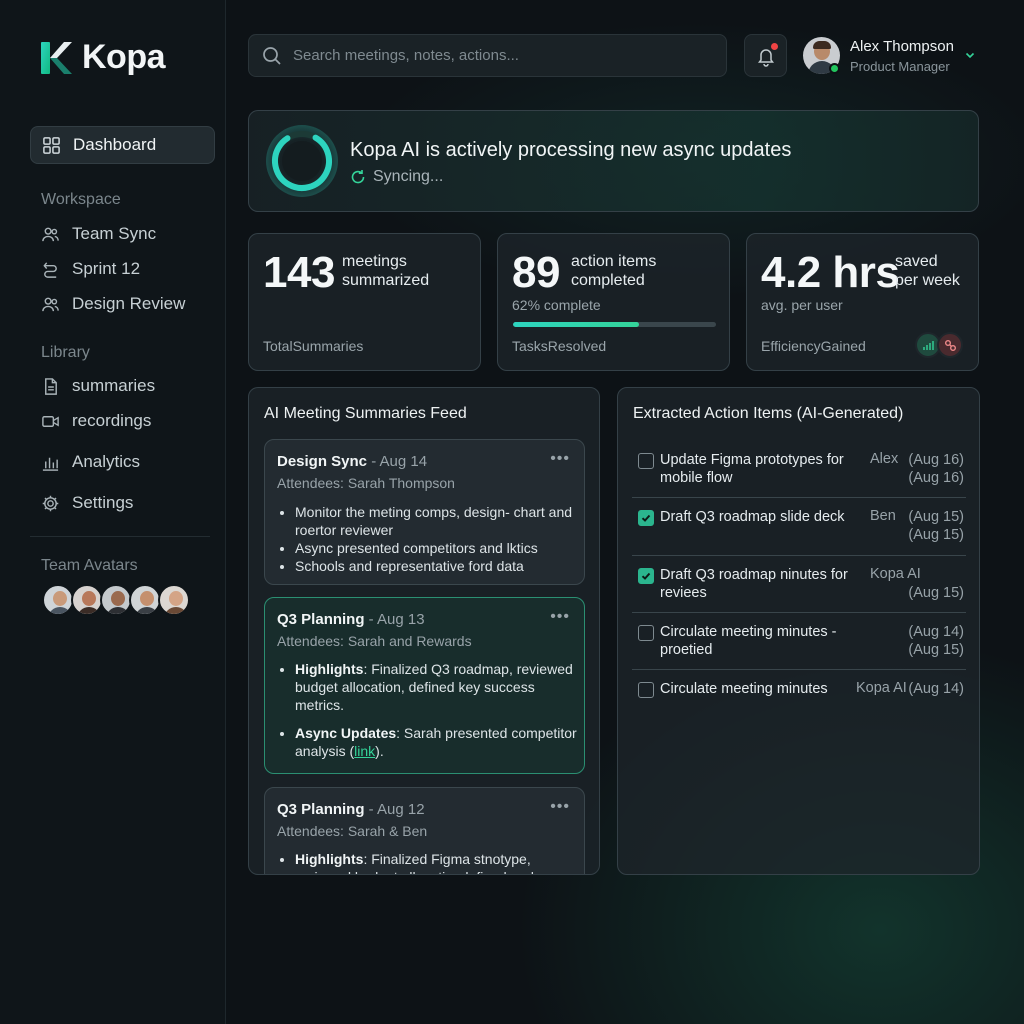  Describe the element at coordinates (752, 517) in the screenshot. I see `action-text: Draft Q3 roadmap slide deck` at that location.